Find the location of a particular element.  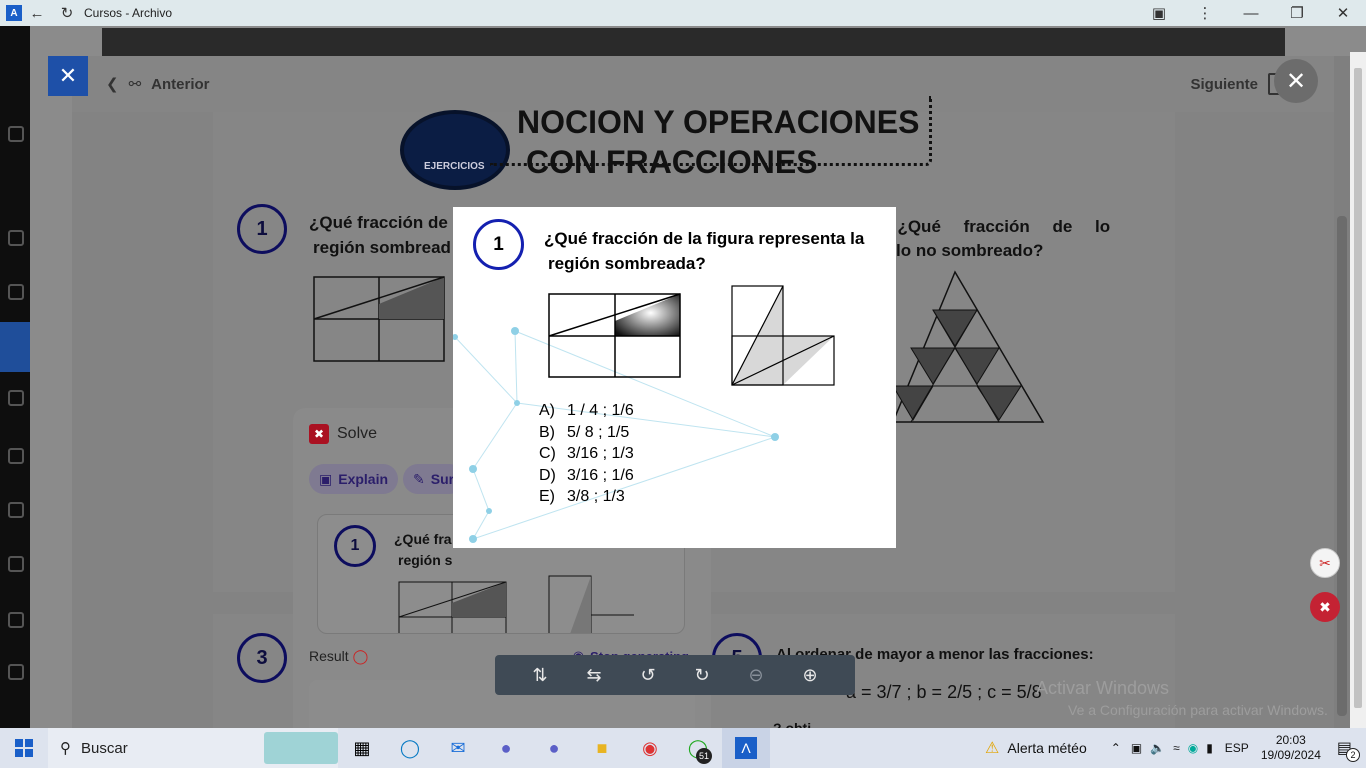

option-b: B) 5/ 8 ; 1/5 is located at coordinates (586, 433).